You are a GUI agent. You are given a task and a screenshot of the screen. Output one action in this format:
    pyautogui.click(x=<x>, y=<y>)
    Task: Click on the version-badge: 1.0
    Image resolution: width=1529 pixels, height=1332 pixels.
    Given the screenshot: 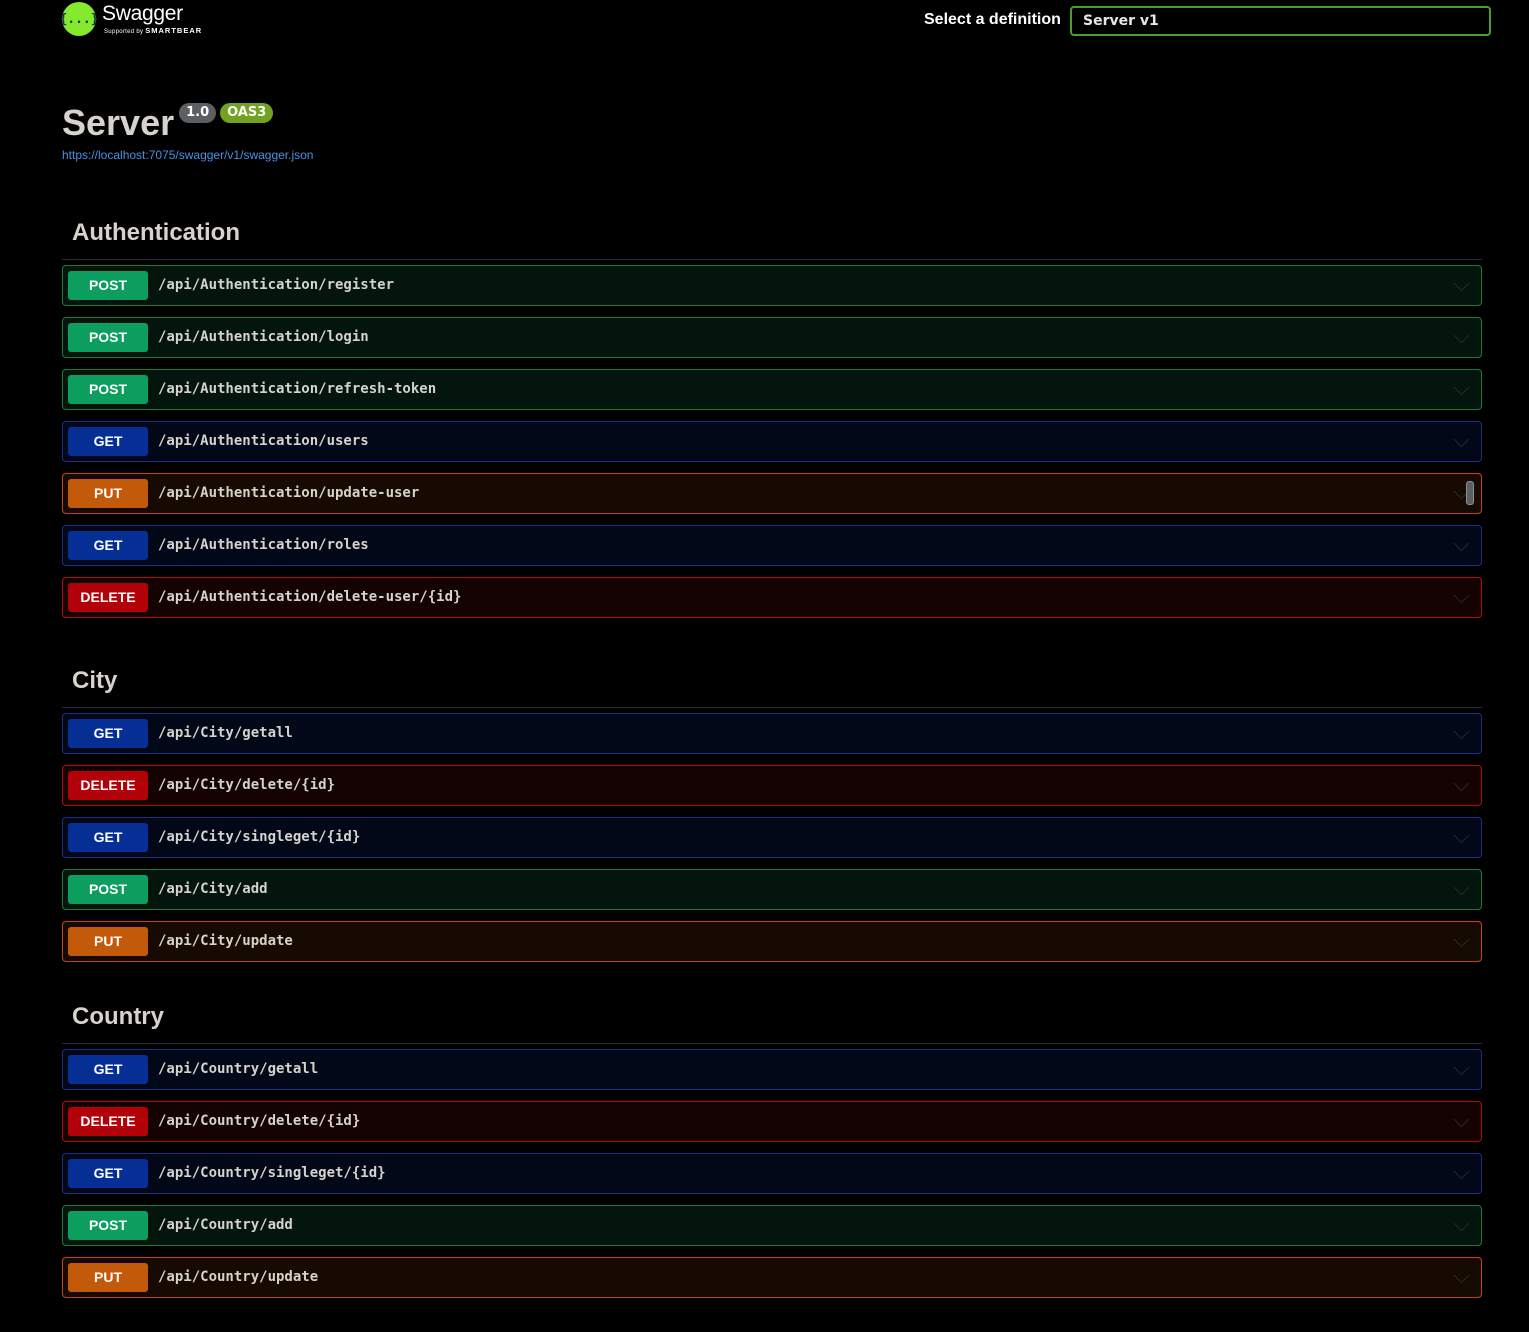 What is the action you would take?
    pyautogui.click(x=198, y=113)
    